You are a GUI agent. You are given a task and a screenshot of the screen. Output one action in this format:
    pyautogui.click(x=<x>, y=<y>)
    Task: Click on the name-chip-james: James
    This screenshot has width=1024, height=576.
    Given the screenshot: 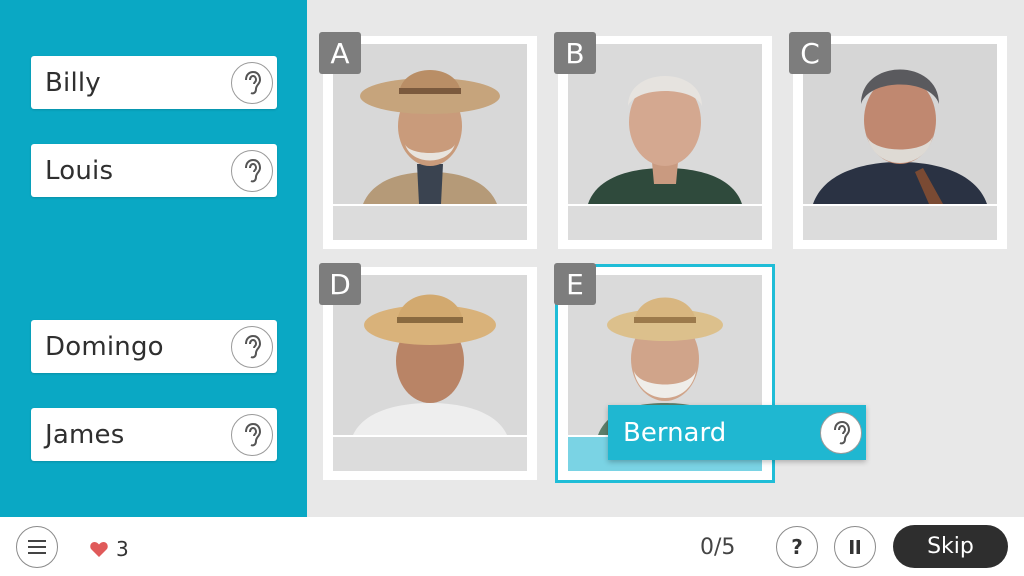 What is the action you would take?
    pyautogui.click(x=154, y=434)
    